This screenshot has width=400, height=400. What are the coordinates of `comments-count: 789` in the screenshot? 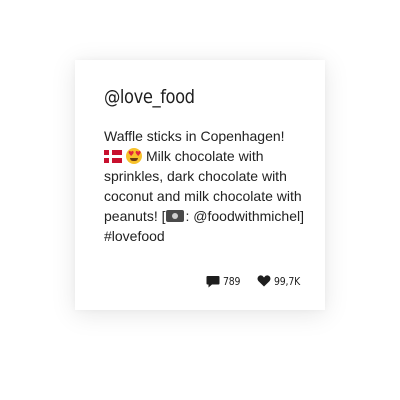 It's located at (231, 281).